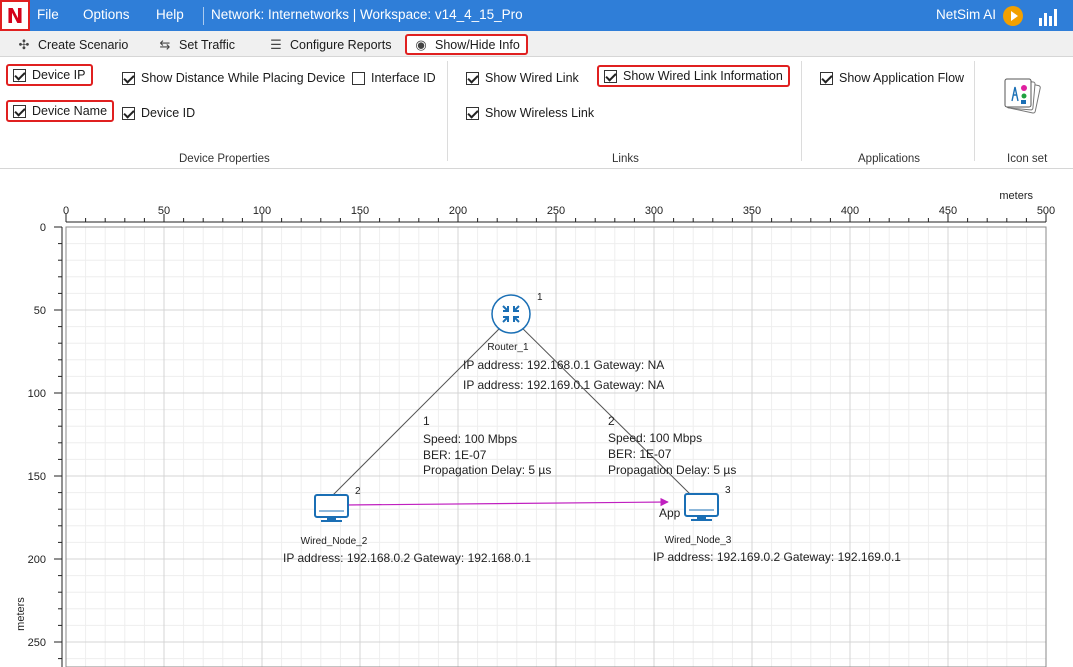  What do you see at coordinates (655, 438) in the screenshot?
I see `link-2-speed: Speed: 100 Mbps` at bounding box center [655, 438].